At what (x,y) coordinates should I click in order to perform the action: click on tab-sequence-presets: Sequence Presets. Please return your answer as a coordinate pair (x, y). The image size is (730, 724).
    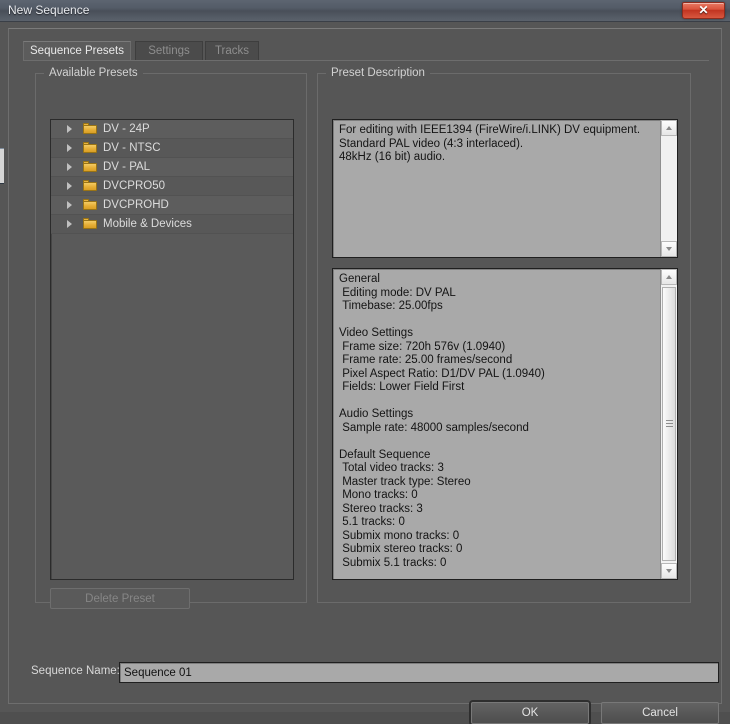
    Looking at the image, I should click on (77, 51).